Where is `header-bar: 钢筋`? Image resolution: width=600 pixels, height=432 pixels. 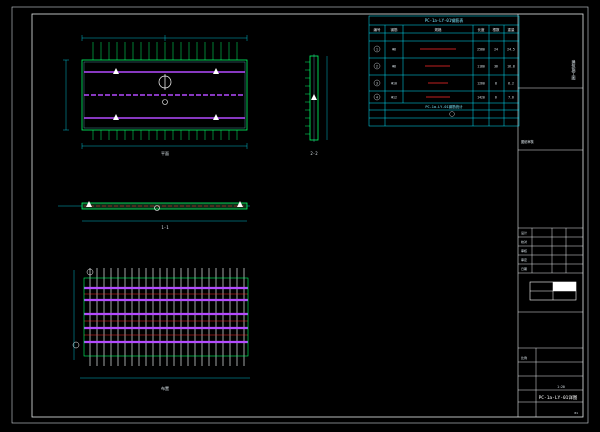
header-bar: 钢筋 is located at coordinates (395, 29).